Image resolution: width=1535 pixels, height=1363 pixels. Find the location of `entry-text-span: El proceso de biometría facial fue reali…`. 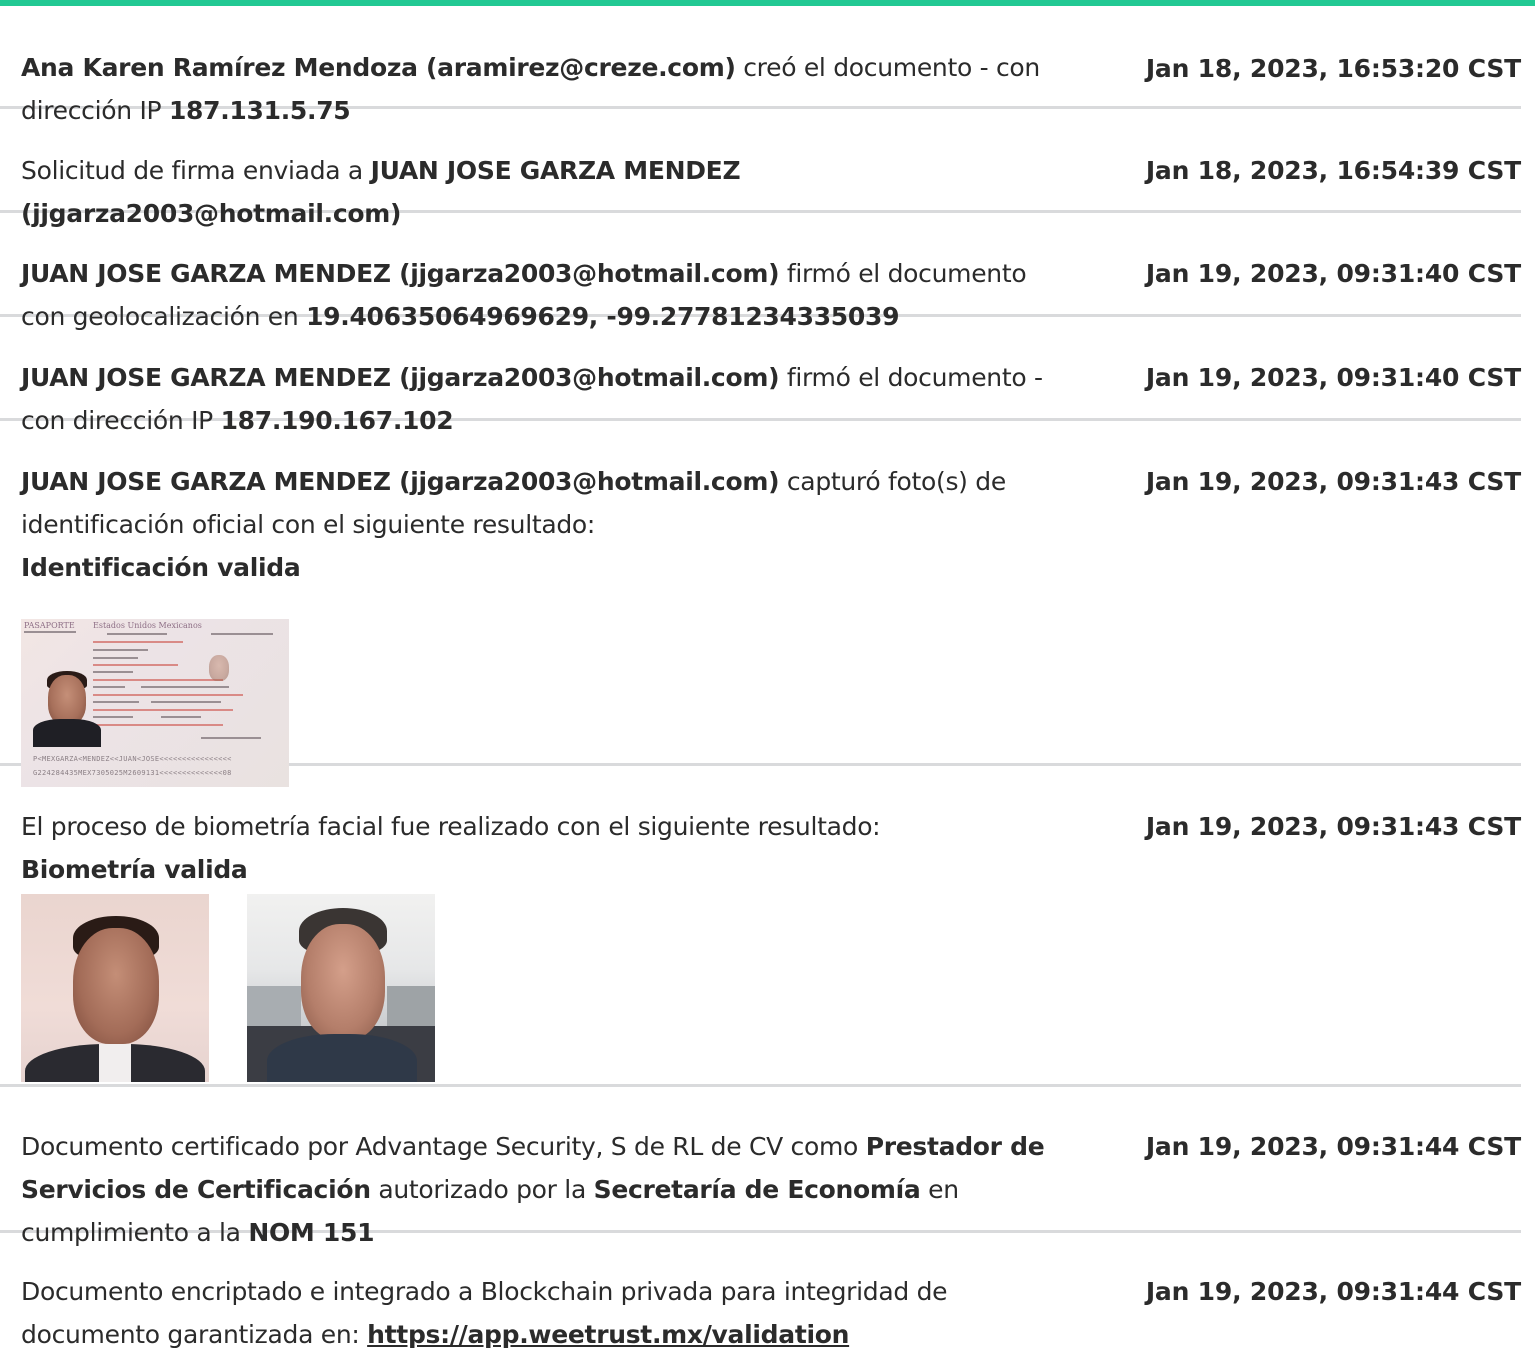

entry-text-span: El proceso de biometría facial fue reali… is located at coordinates (451, 826).